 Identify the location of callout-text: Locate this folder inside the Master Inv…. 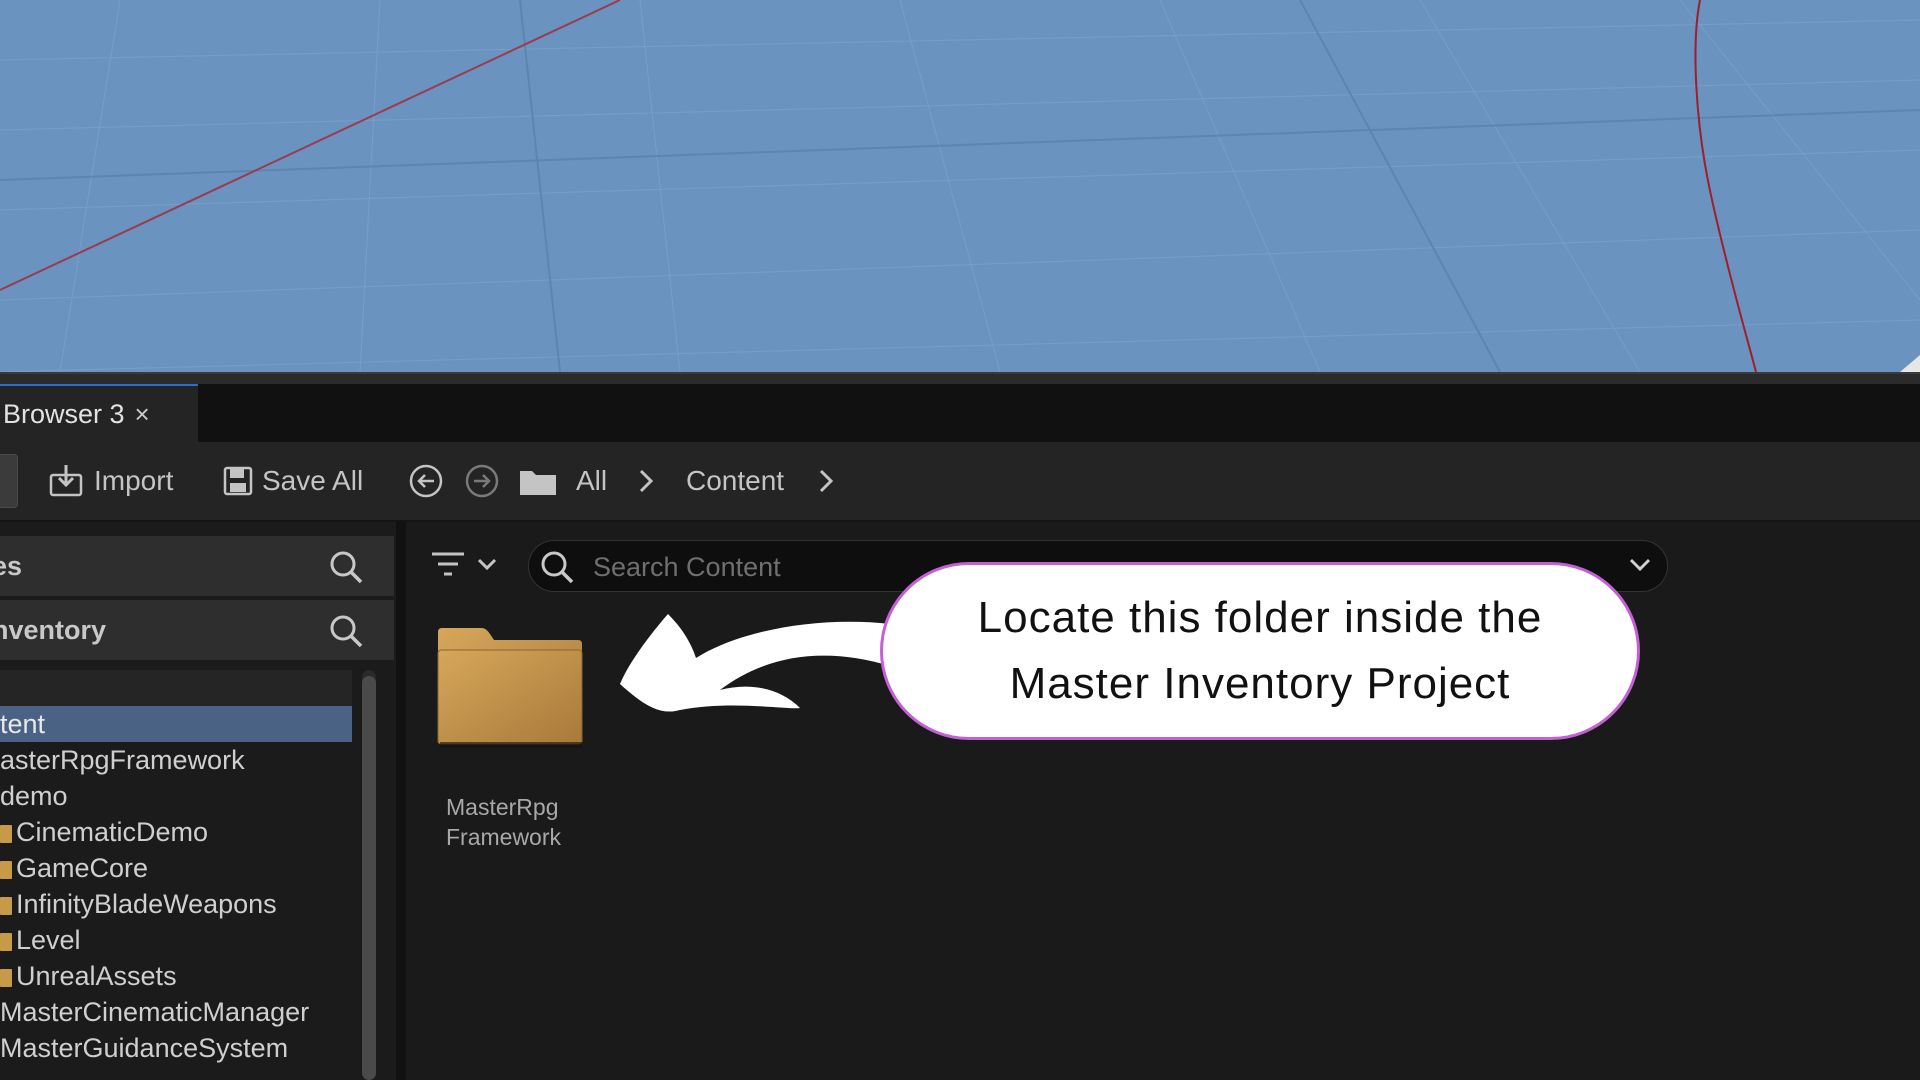
(1260, 650).